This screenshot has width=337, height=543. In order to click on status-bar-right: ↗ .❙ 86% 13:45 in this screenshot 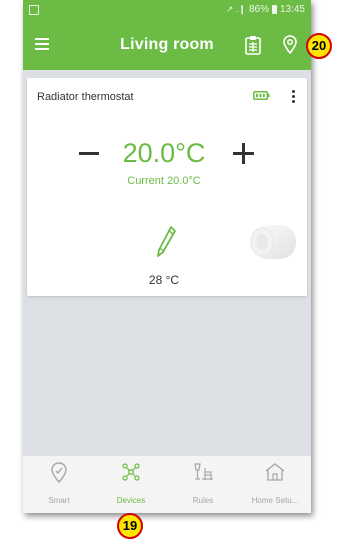, I will do `click(265, 9)`.